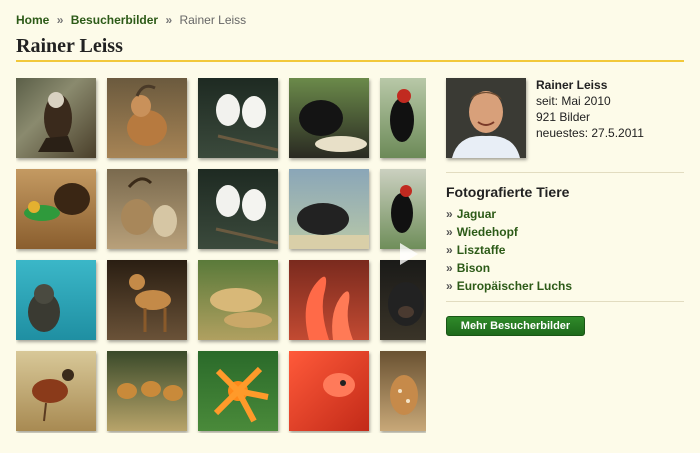 This screenshot has height=453, width=700. Describe the element at coordinates (409, 254) in the screenshot. I see `next-arrow-icon` at that location.